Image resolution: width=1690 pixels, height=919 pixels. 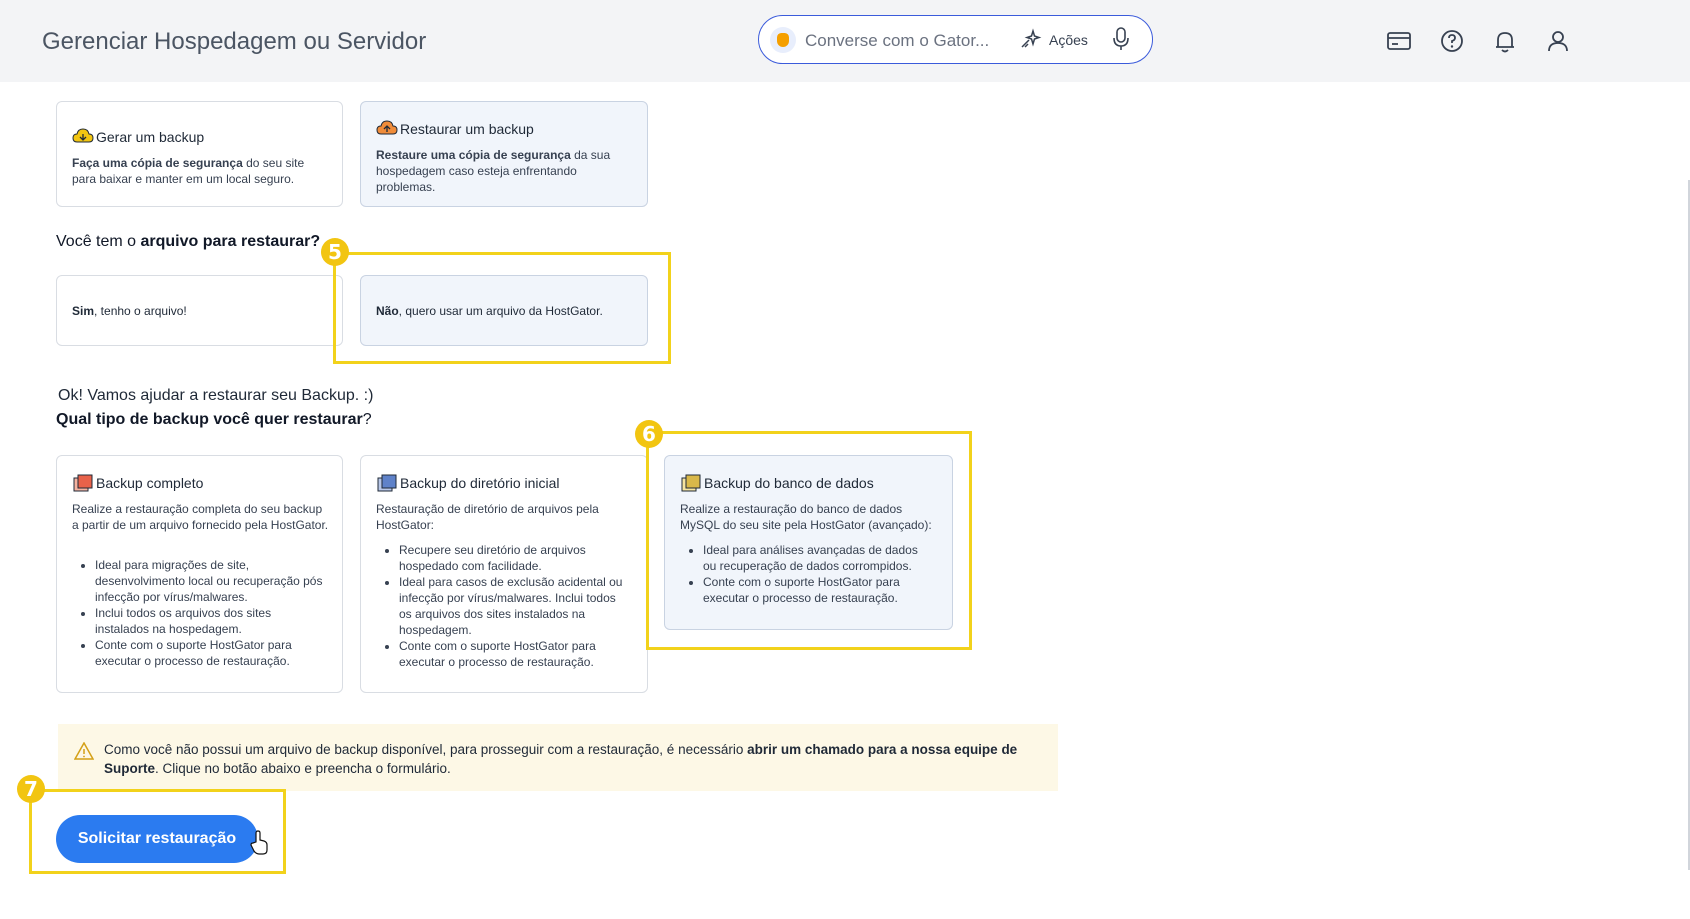 What do you see at coordinates (150, 137) in the screenshot?
I see `card-title: Gerar um backup` at bounding box center [150, 137].